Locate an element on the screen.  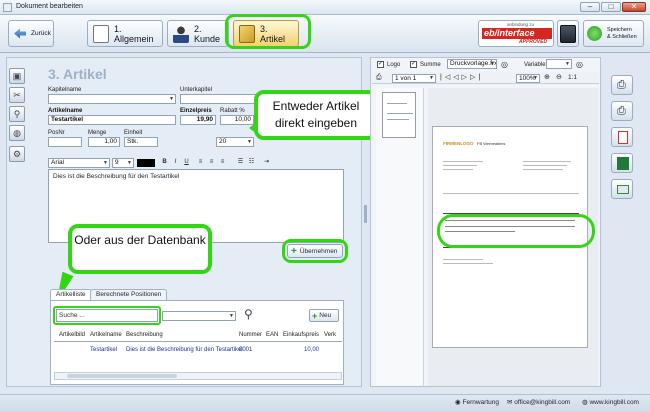
tab-kunde-label: 2. Kunde is located at coordinates (207, 33).